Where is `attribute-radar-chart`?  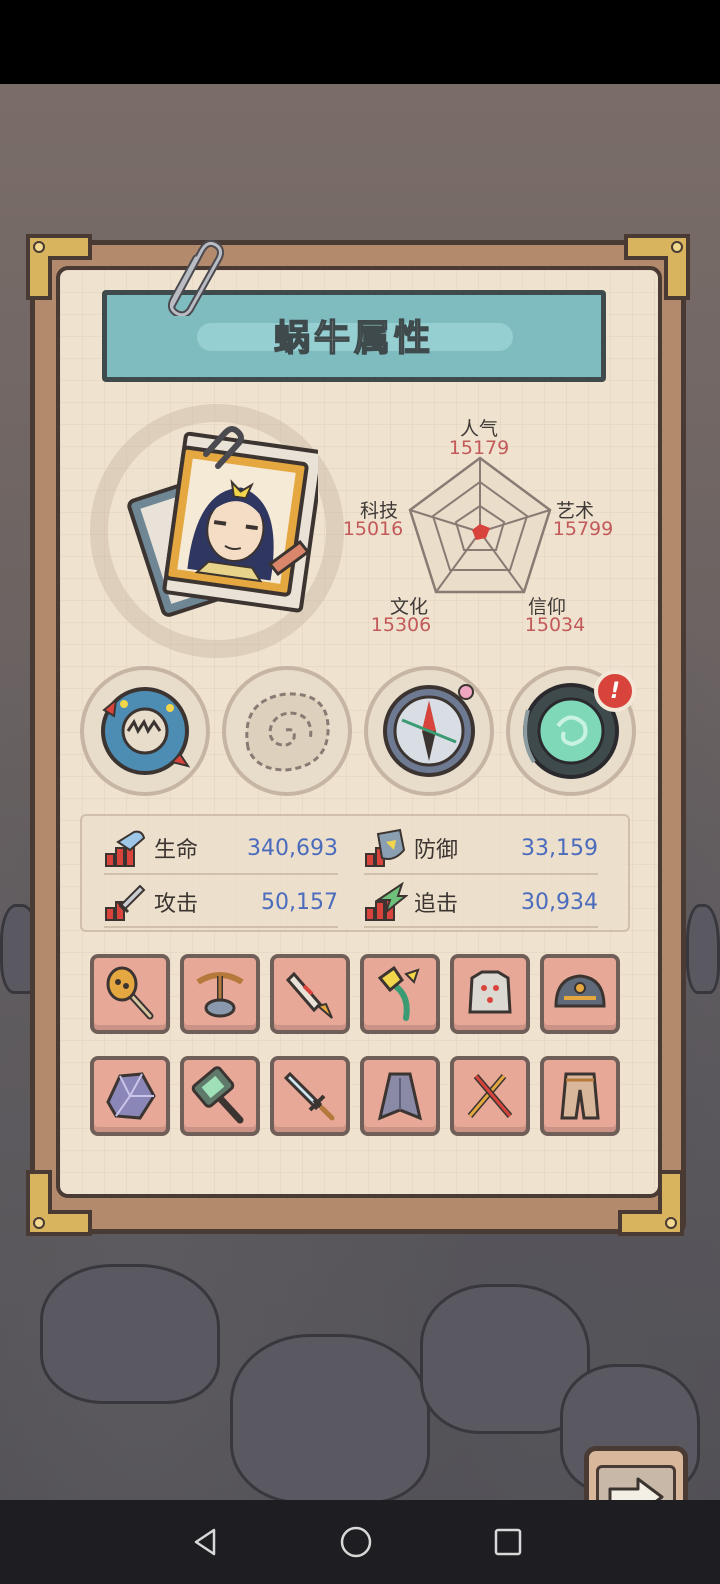 attribute-radar-chart is located at coordinates (480, 525).